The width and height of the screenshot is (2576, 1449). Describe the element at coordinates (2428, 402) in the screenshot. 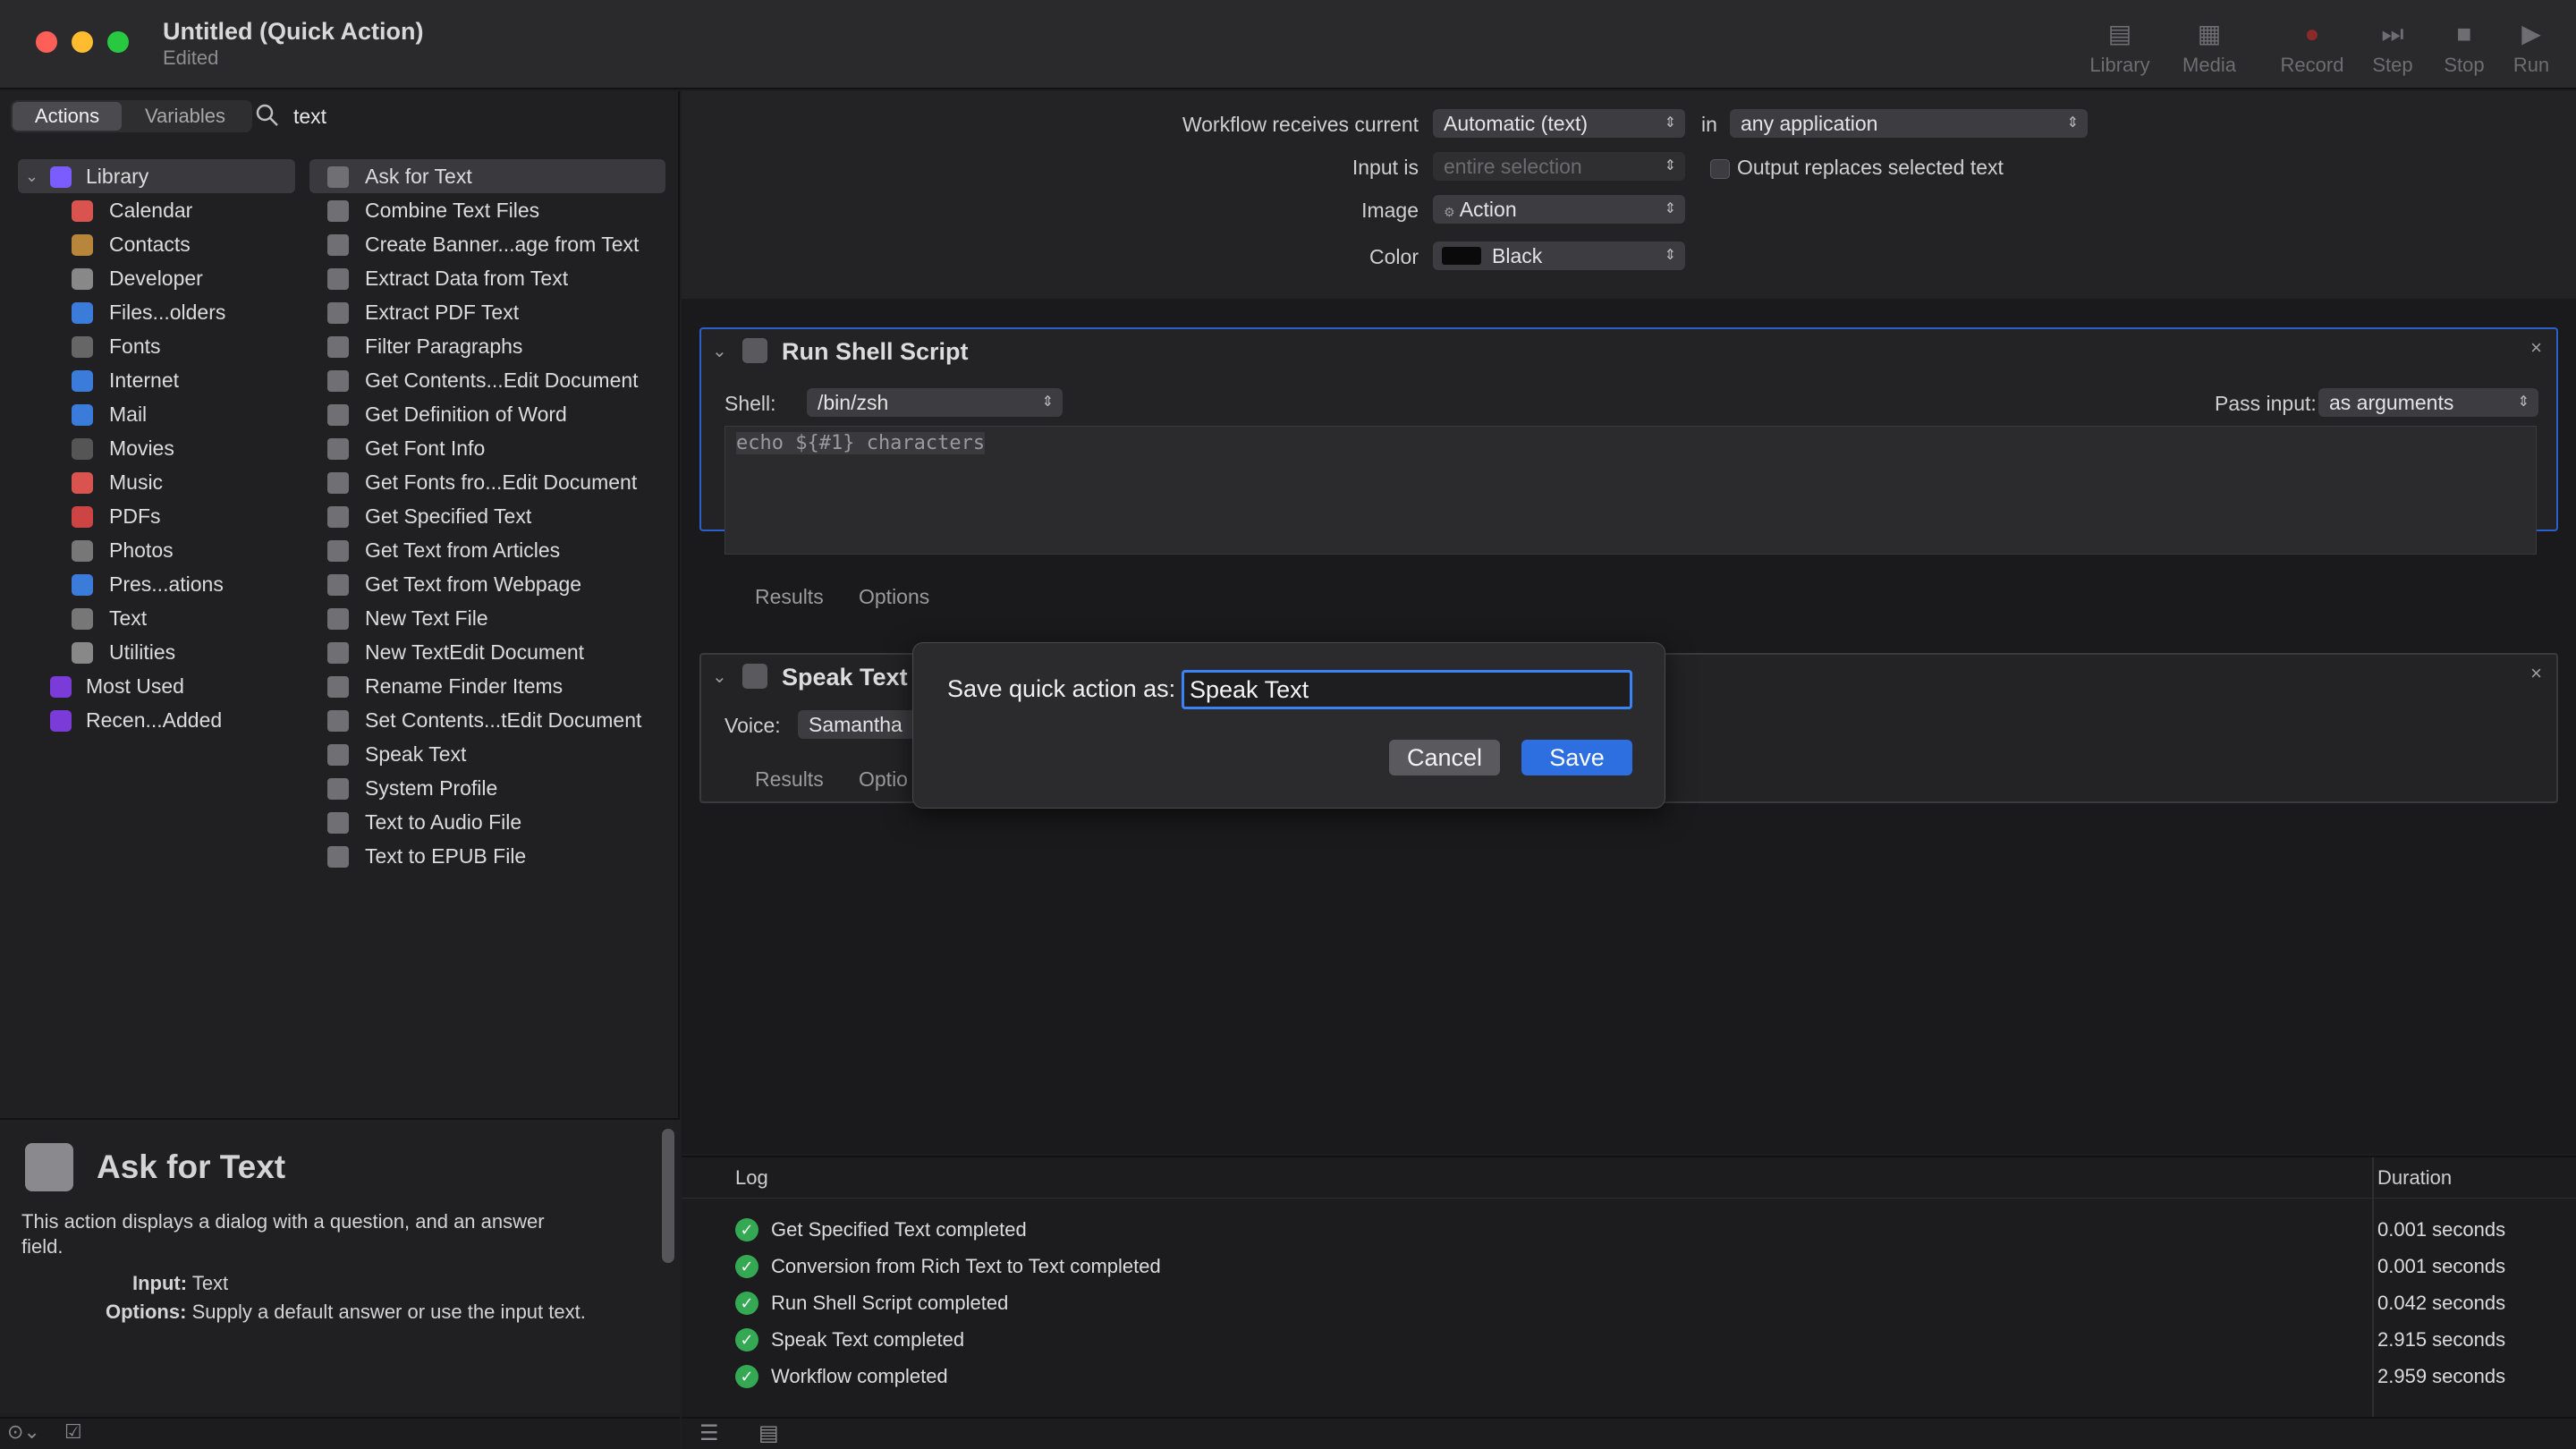

I see `pass-input-popup: as arguments ⇕` at that location.